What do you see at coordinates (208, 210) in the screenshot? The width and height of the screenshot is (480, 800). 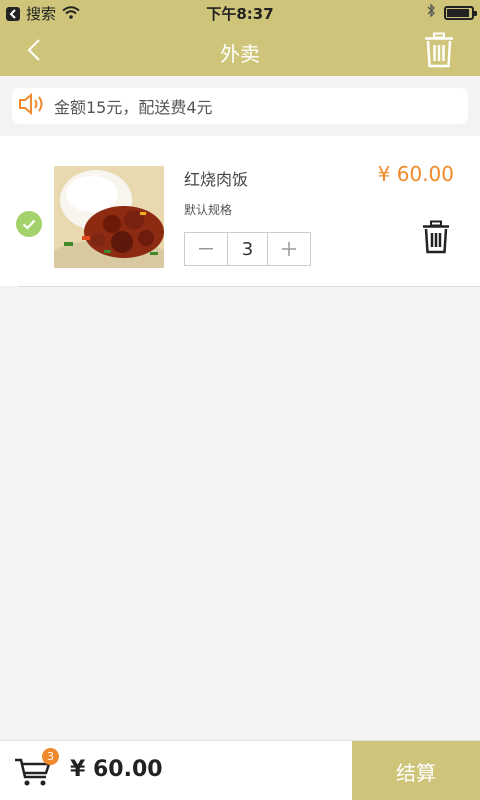 I see `item-spec: 默认规格` at bounding box center [208, 210].